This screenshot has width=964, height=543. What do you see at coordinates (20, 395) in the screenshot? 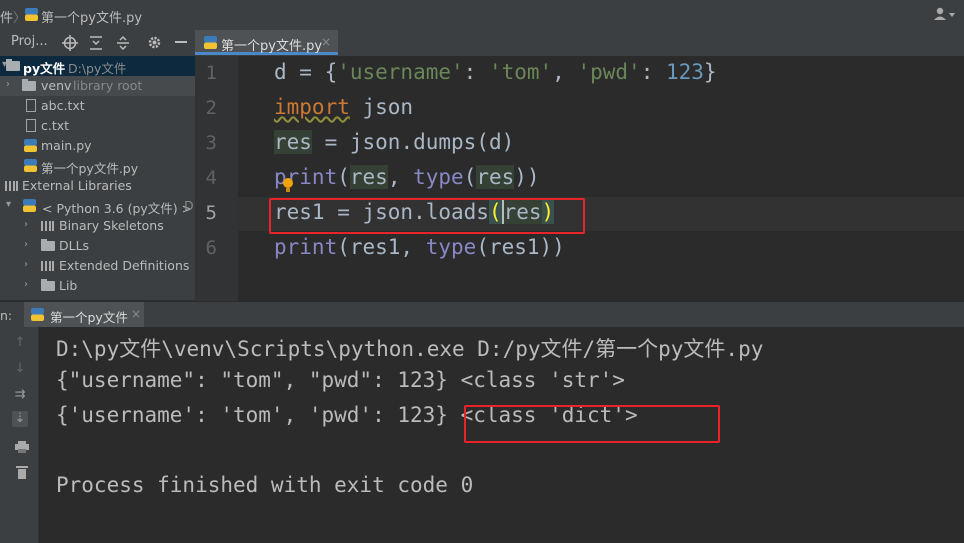
I see `soft-wrap-icon: ⇉` at bounding box center [20, 395].